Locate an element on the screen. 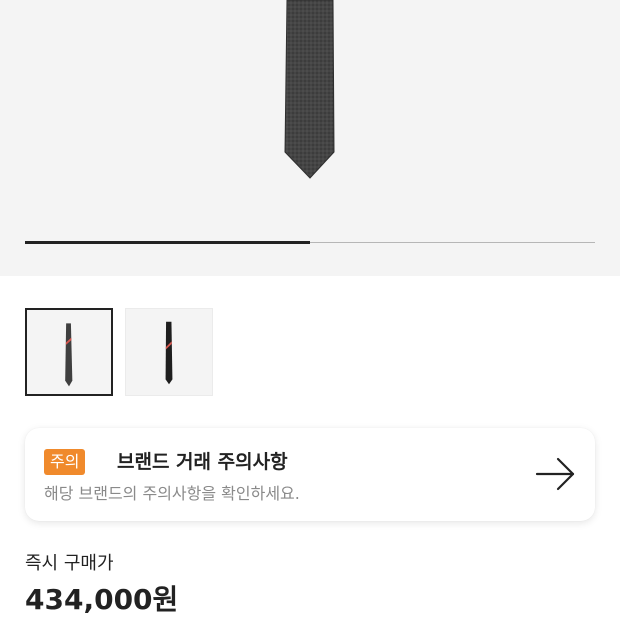 The image size is (620, 620). notice-description: 해당 브랜드의 주의사항을 확인하세요. is located at coordinates (172, 493).